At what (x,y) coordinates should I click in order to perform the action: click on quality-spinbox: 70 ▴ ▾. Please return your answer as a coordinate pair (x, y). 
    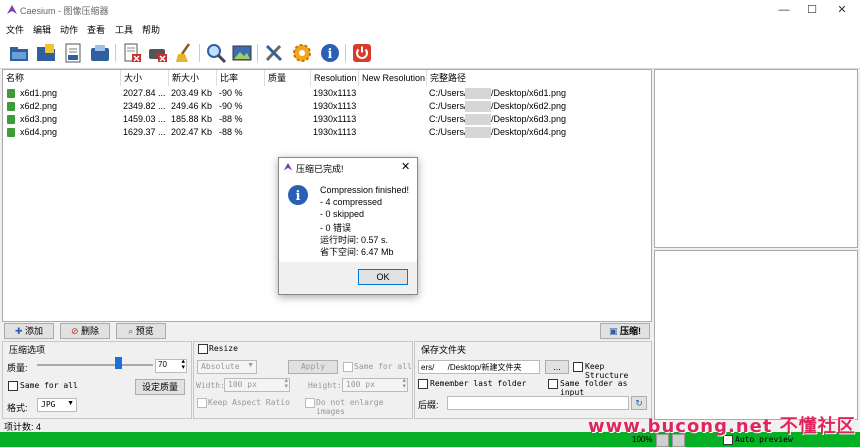
    Looking at the image, I should click on (171, 365).